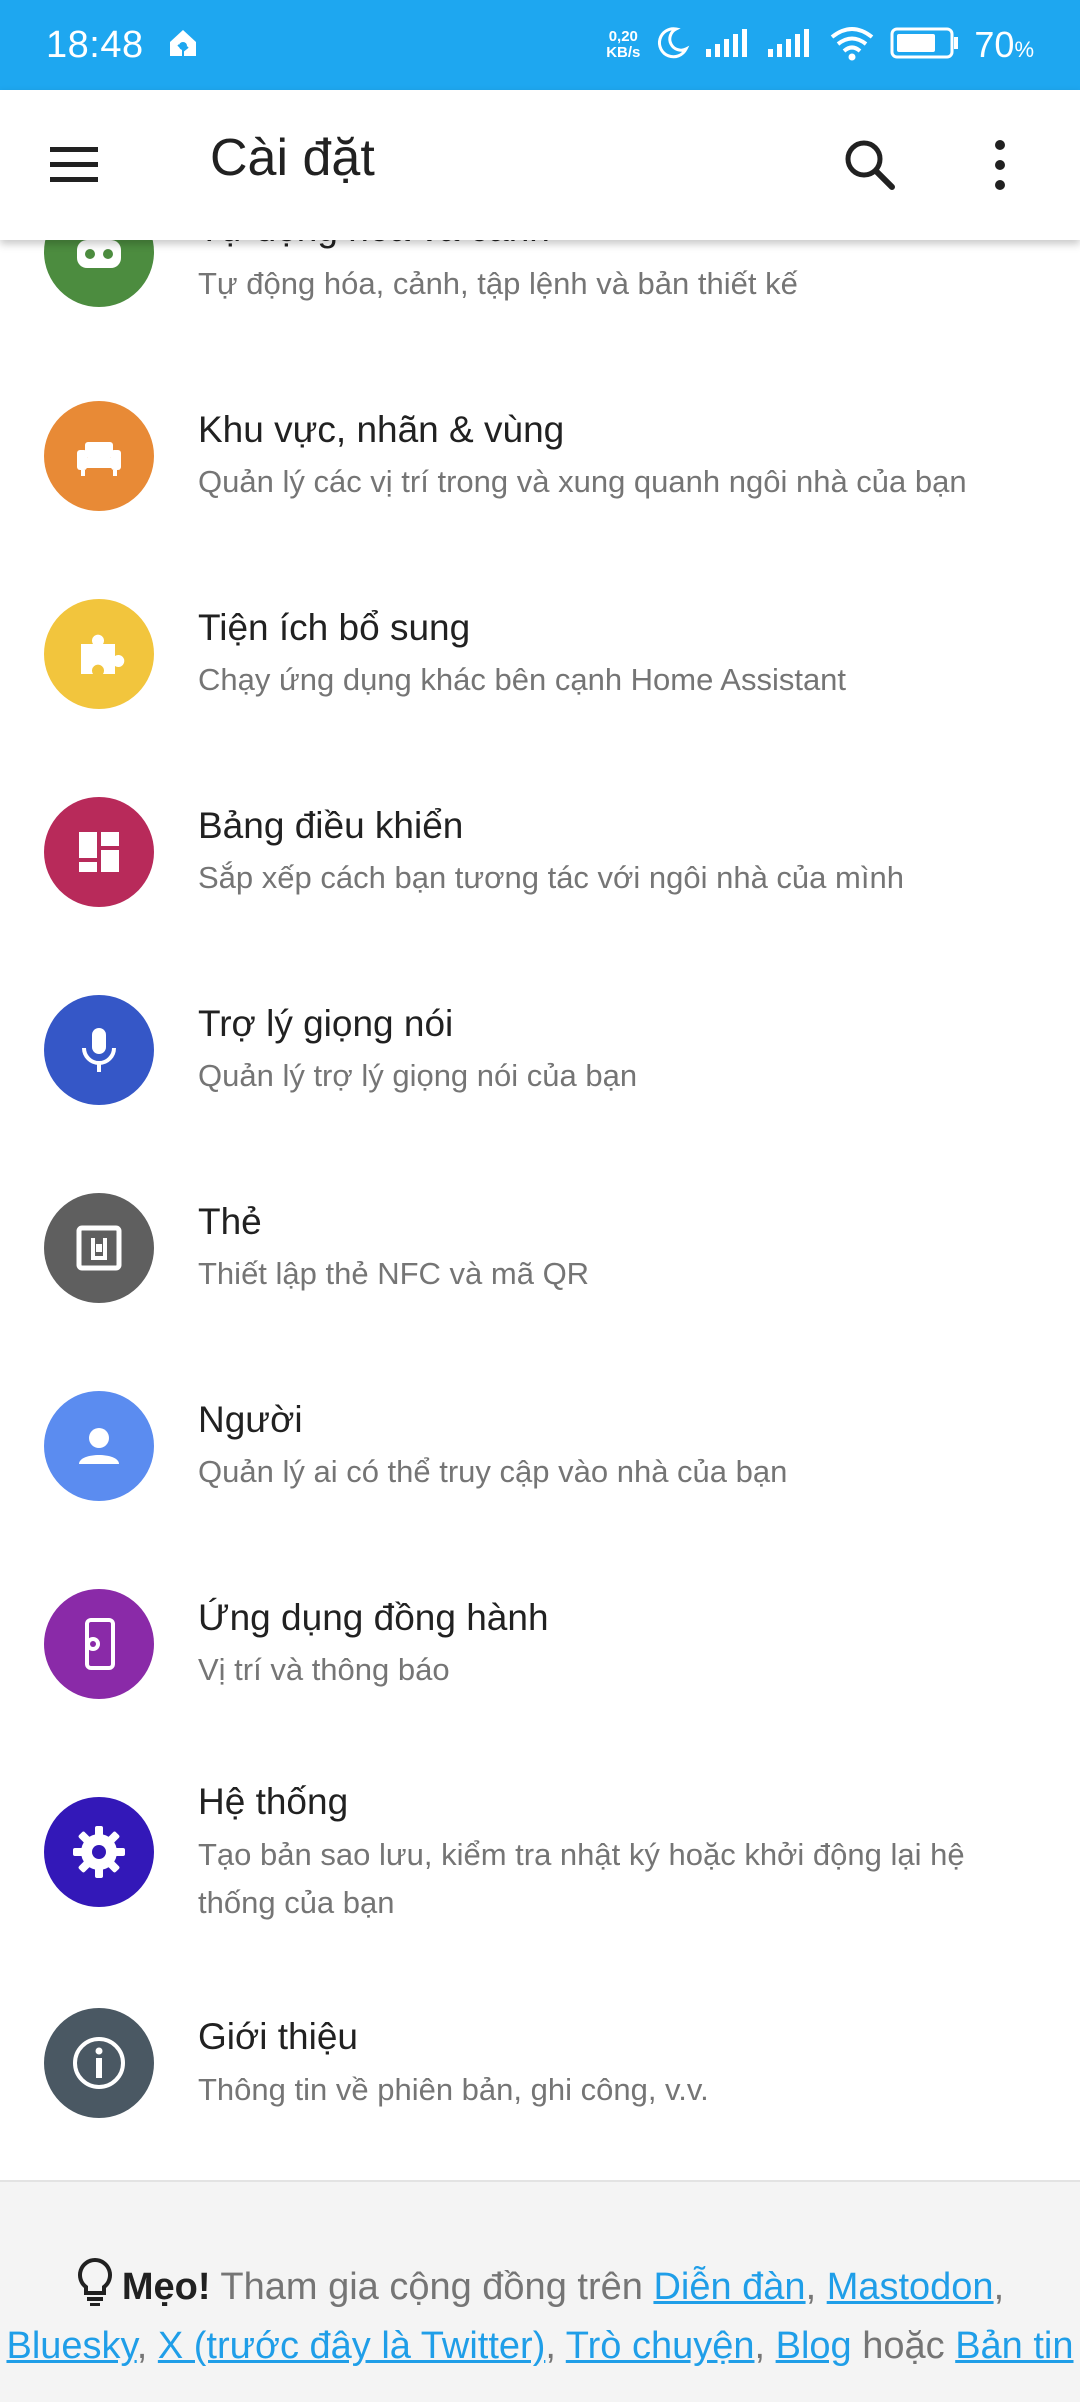 The height and width of the screenshot is (2402, 1080). I want to click on settings-item-title: Hệ thống, so click(273, 1801).